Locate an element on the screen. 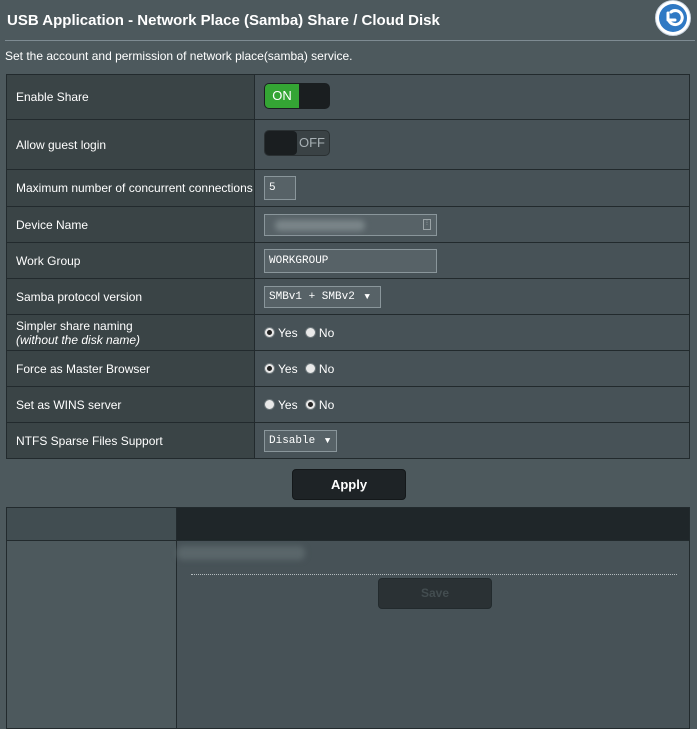 This screenshot has width=697, height=729. work-group-label: Work Group is located at coordinates (130, 260).